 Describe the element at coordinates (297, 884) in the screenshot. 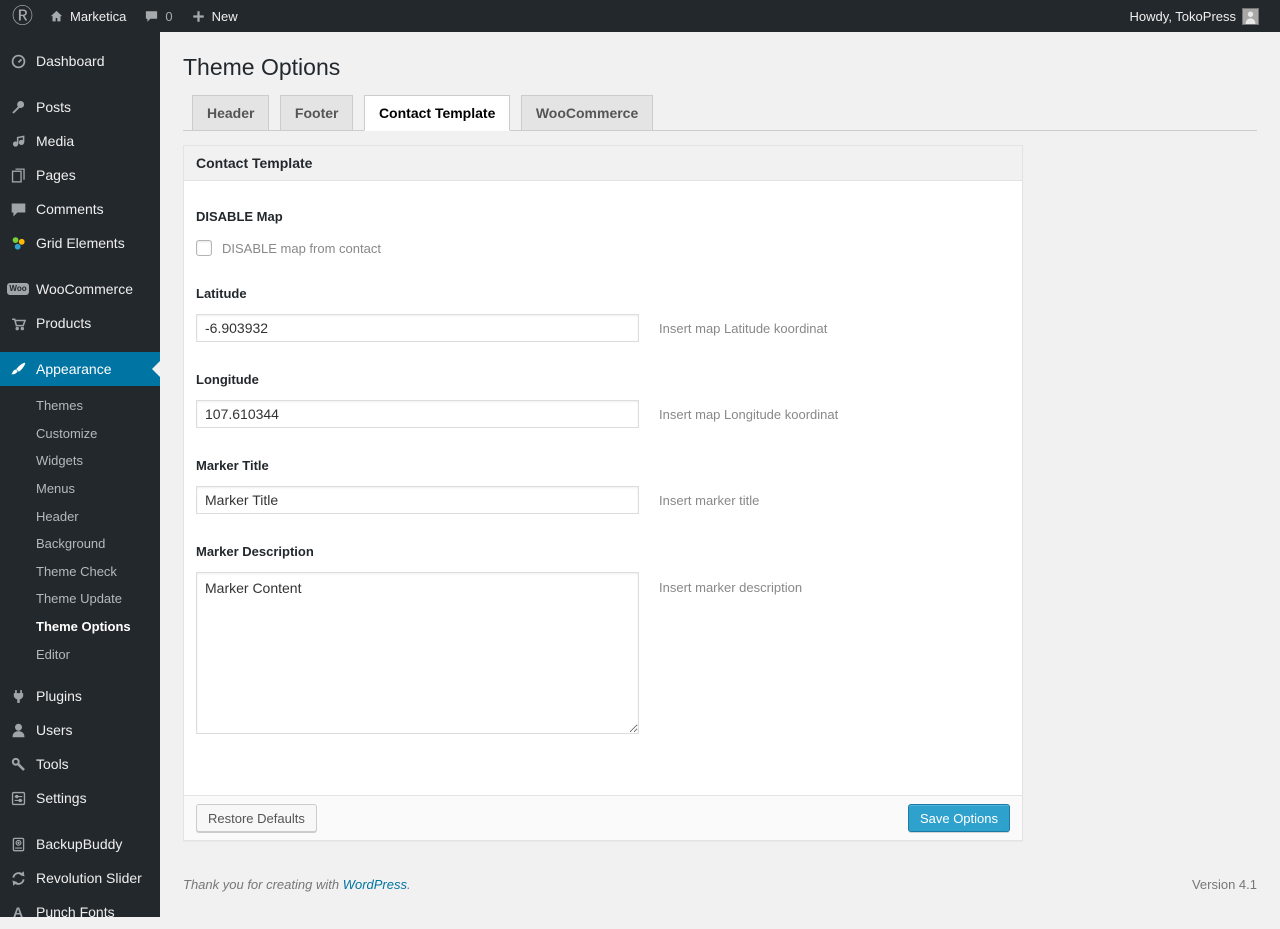

I see `footer-thanks: Thank you for creating with WordPress.` at that location.